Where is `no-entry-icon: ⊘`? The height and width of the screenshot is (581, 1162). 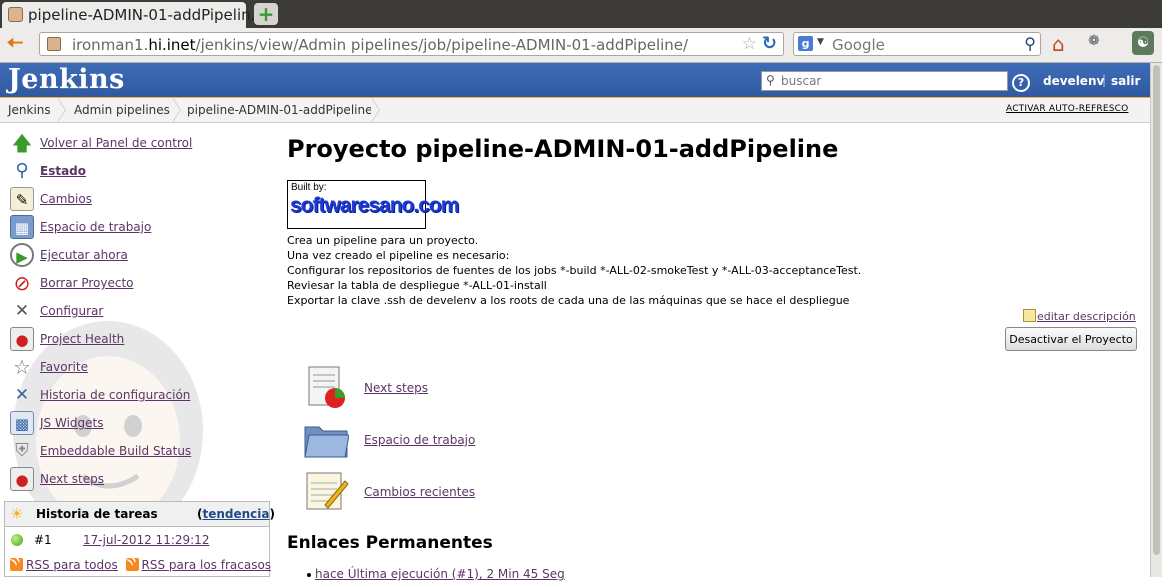 no-entry-icon: ⊘ is located at coordinates (22, 283).